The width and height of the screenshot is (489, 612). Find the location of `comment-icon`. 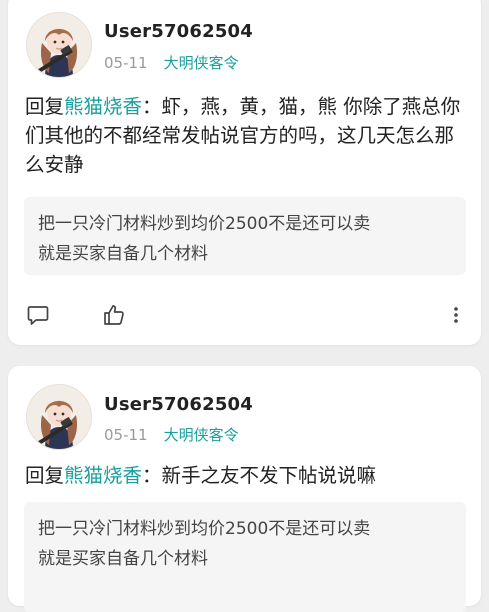

comment-icon is located at coordinates (38, 315).